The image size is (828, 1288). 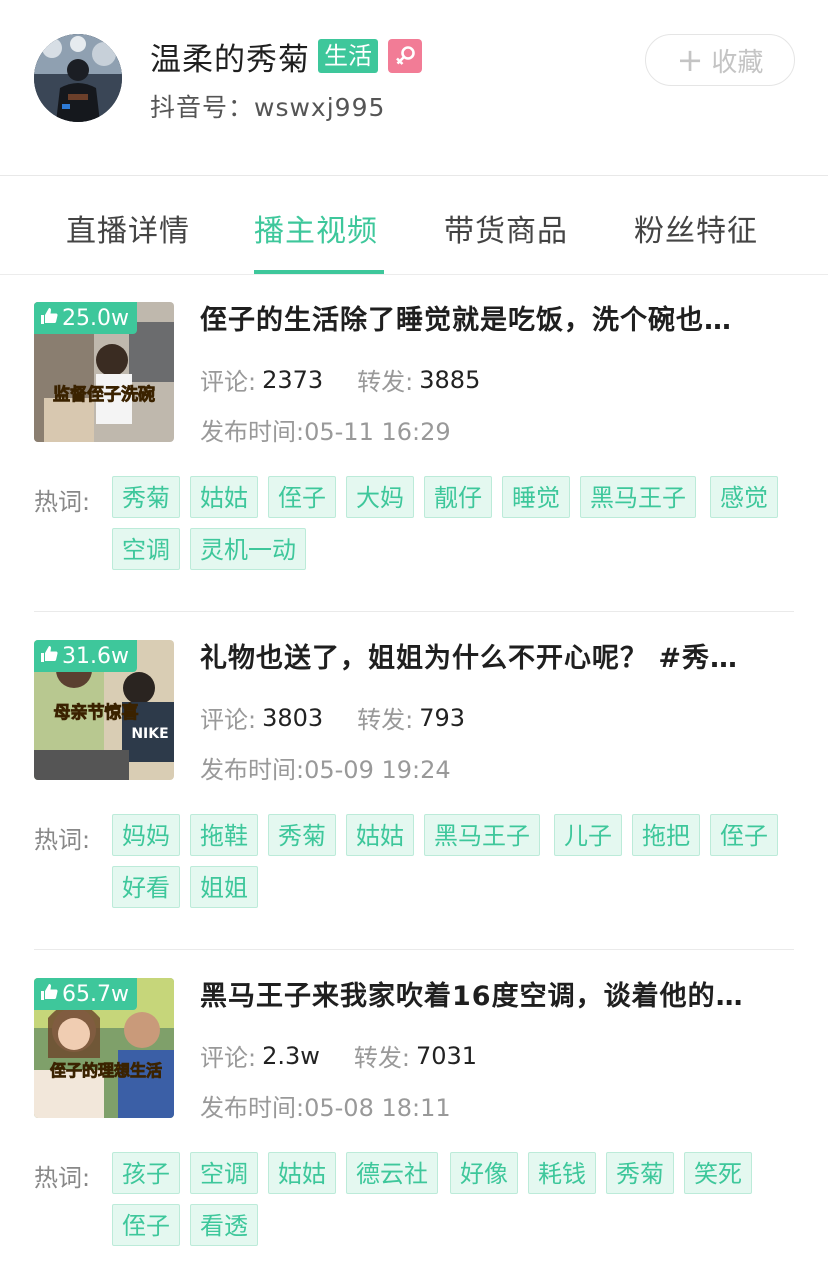 I want to click on hot-word-chip: 德云社, so click(x=392, y=1173).